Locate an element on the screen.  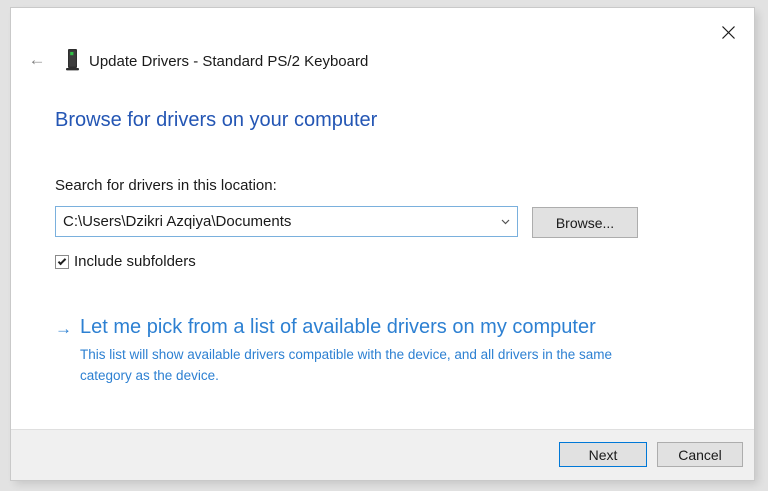
location-combobox is located at coordinates (286, 221).